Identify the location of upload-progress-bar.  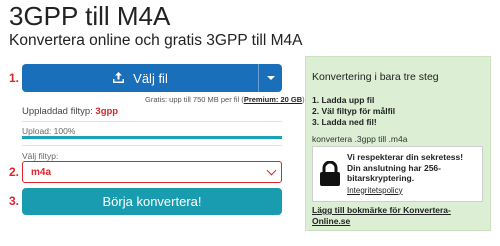
(152, 137).